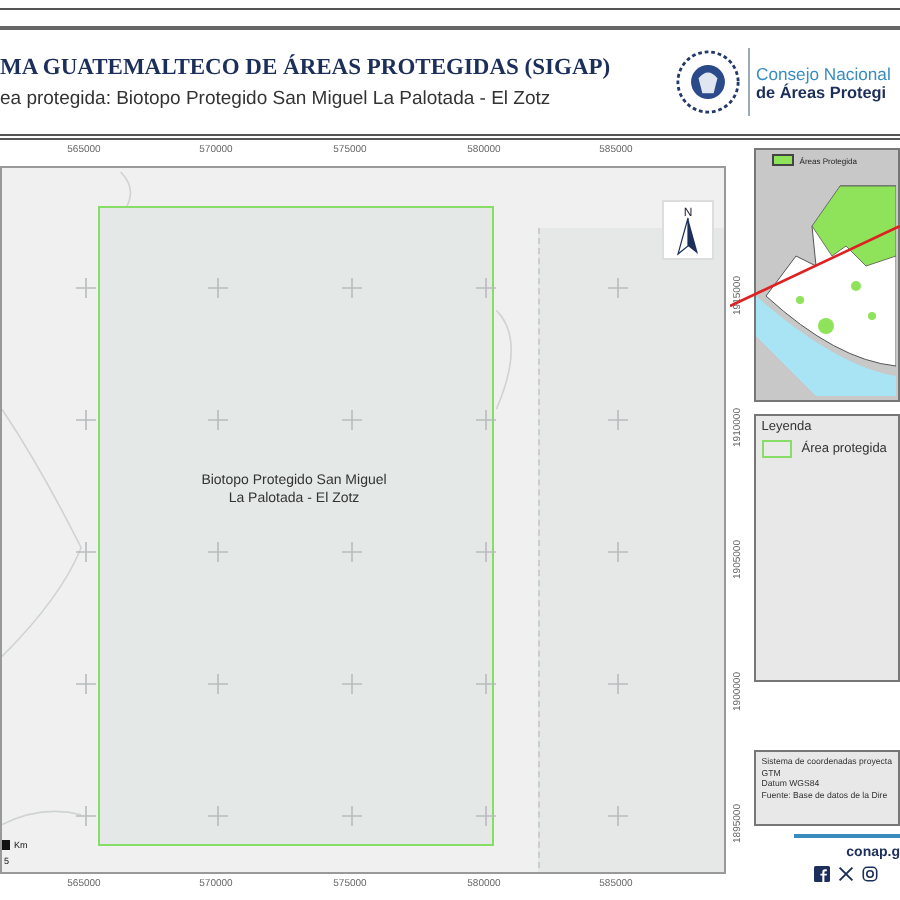  I want to click on facebook-icon, so click(821, 874).